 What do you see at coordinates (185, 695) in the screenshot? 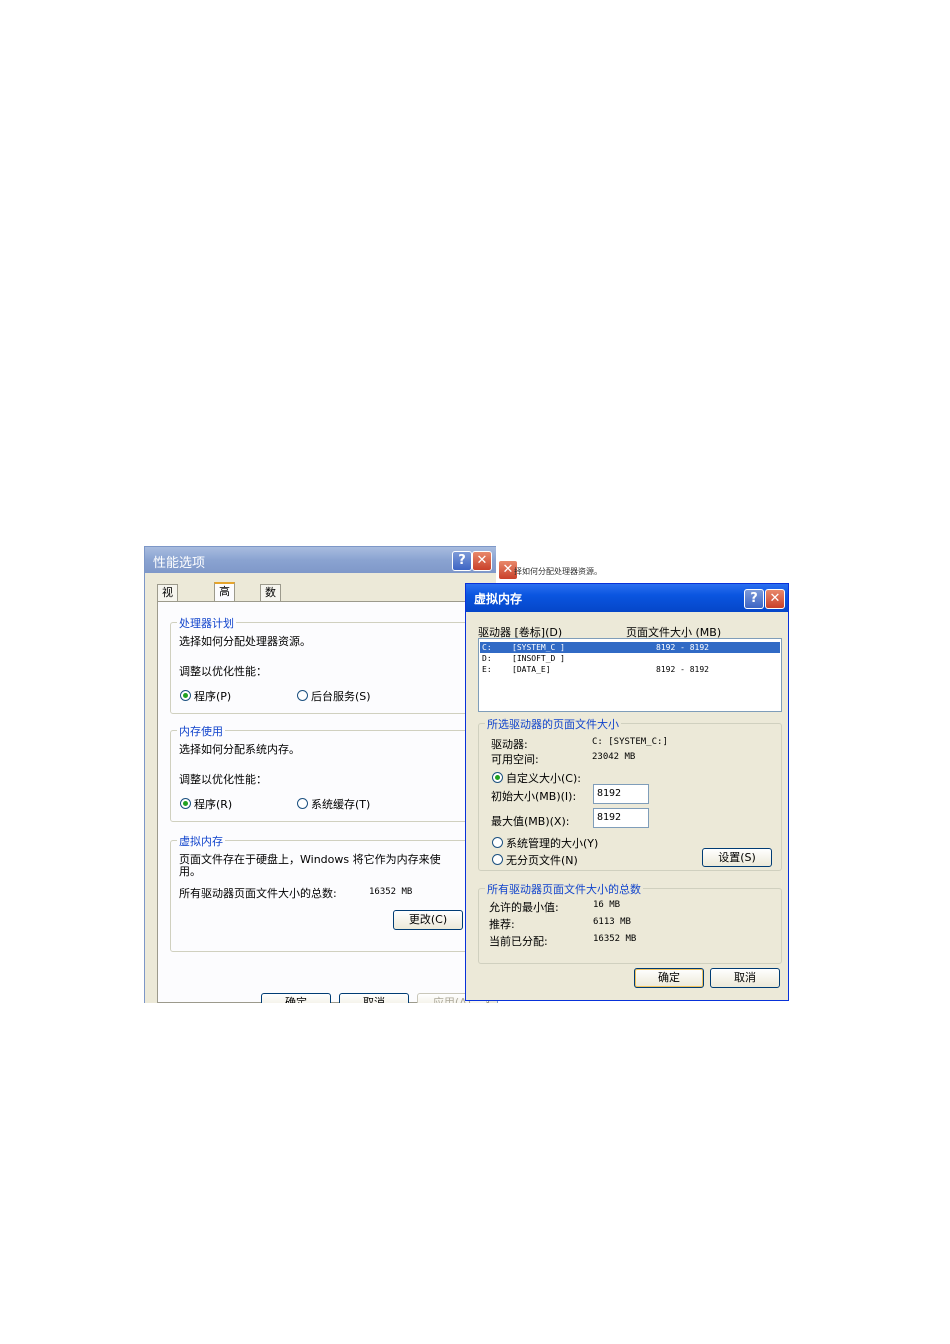
I see `processor-programs-radio` at bounding box center [185, 695].